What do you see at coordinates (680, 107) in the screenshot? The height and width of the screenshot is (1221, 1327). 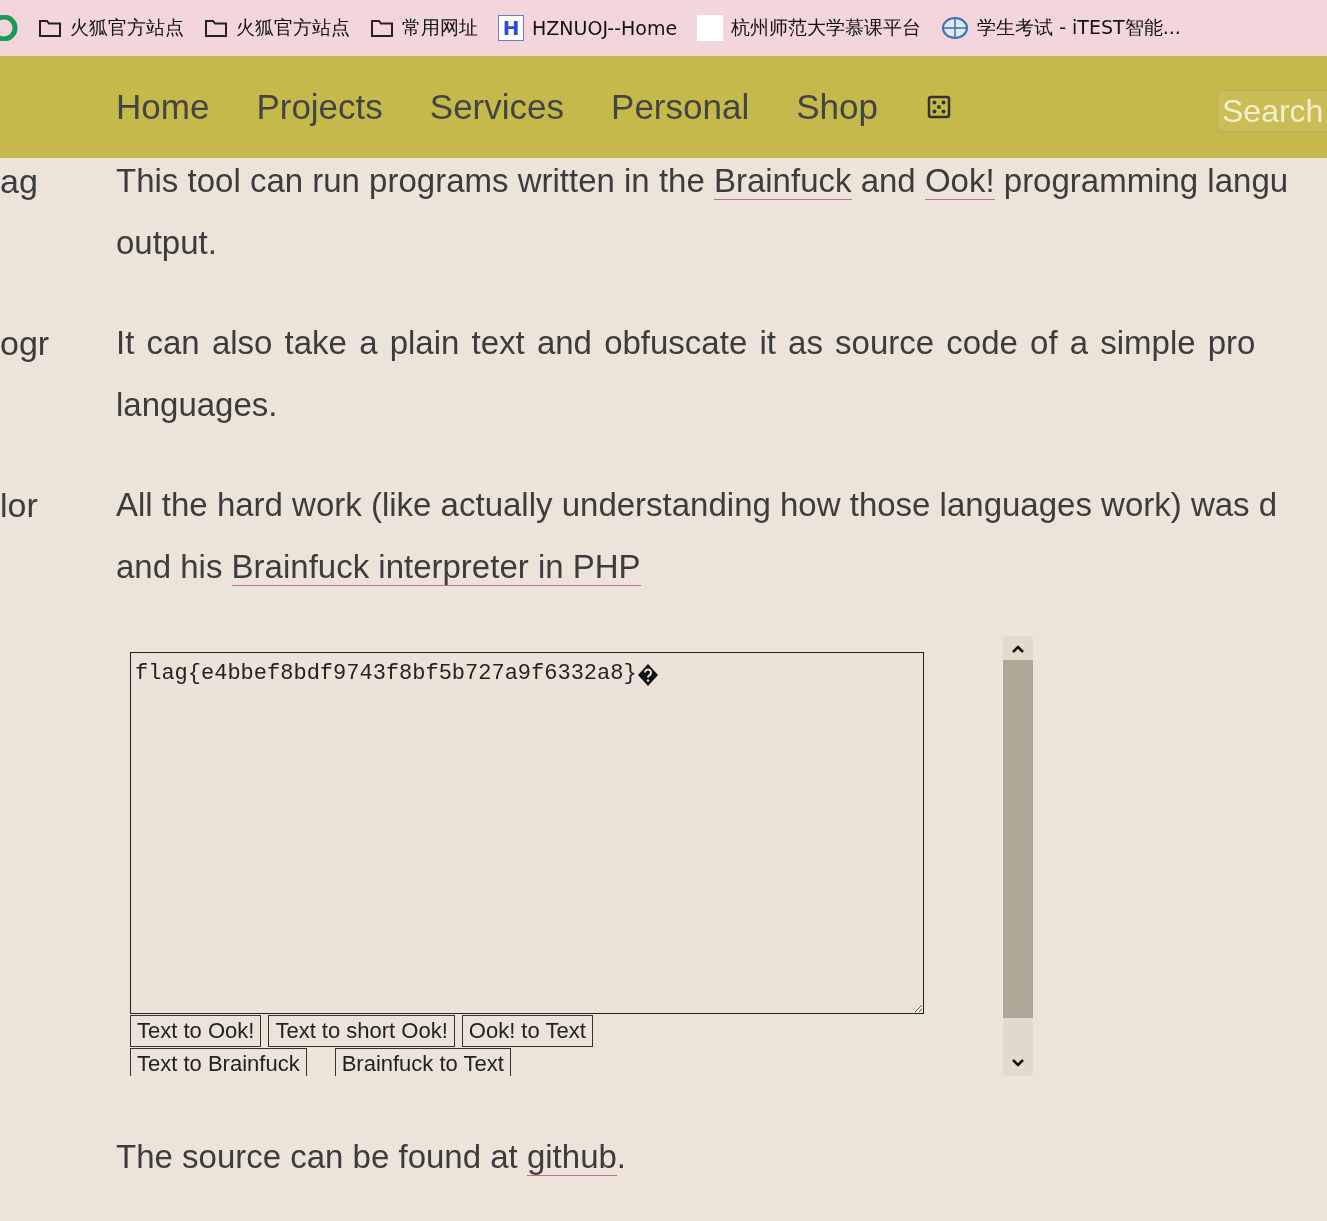 I see `nav-link: Personal` at bounding box center [680, 107].